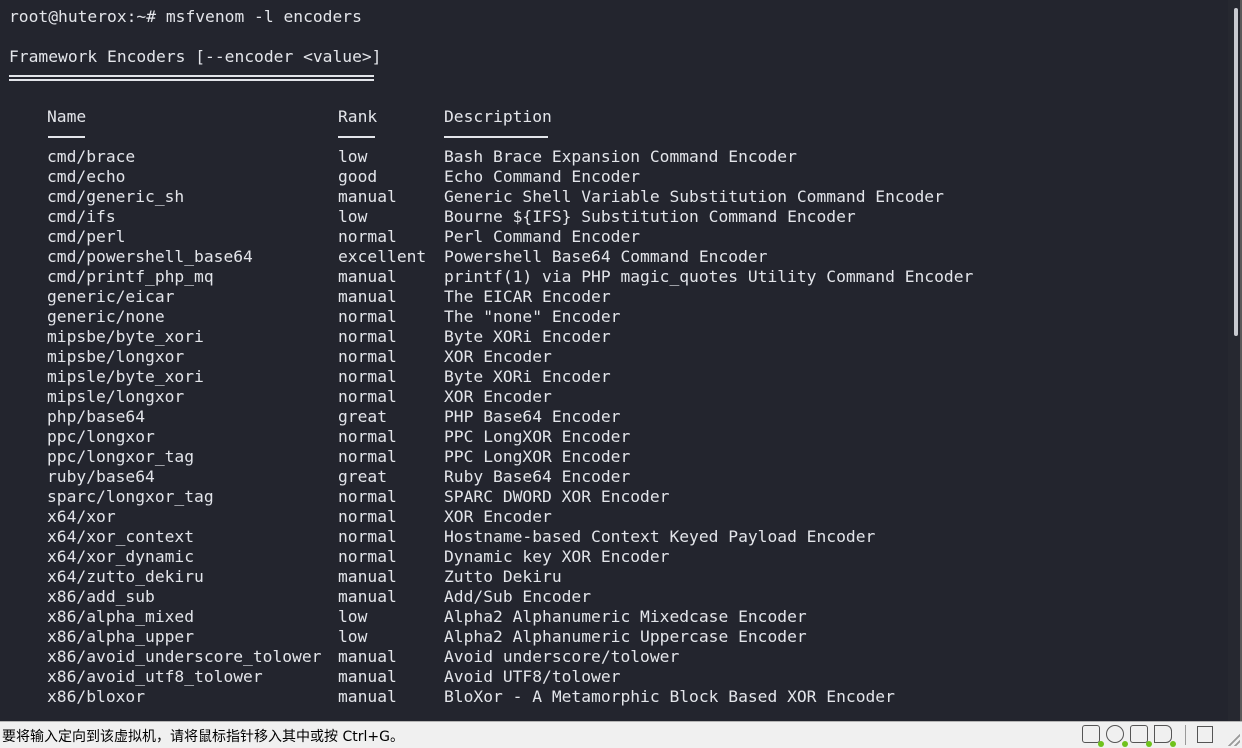 The height and width of the screenshot is (748, 1242). I want to click on row-description: Alpha2 Alphanumeric Uppercase Encoder, so click(625, 636).